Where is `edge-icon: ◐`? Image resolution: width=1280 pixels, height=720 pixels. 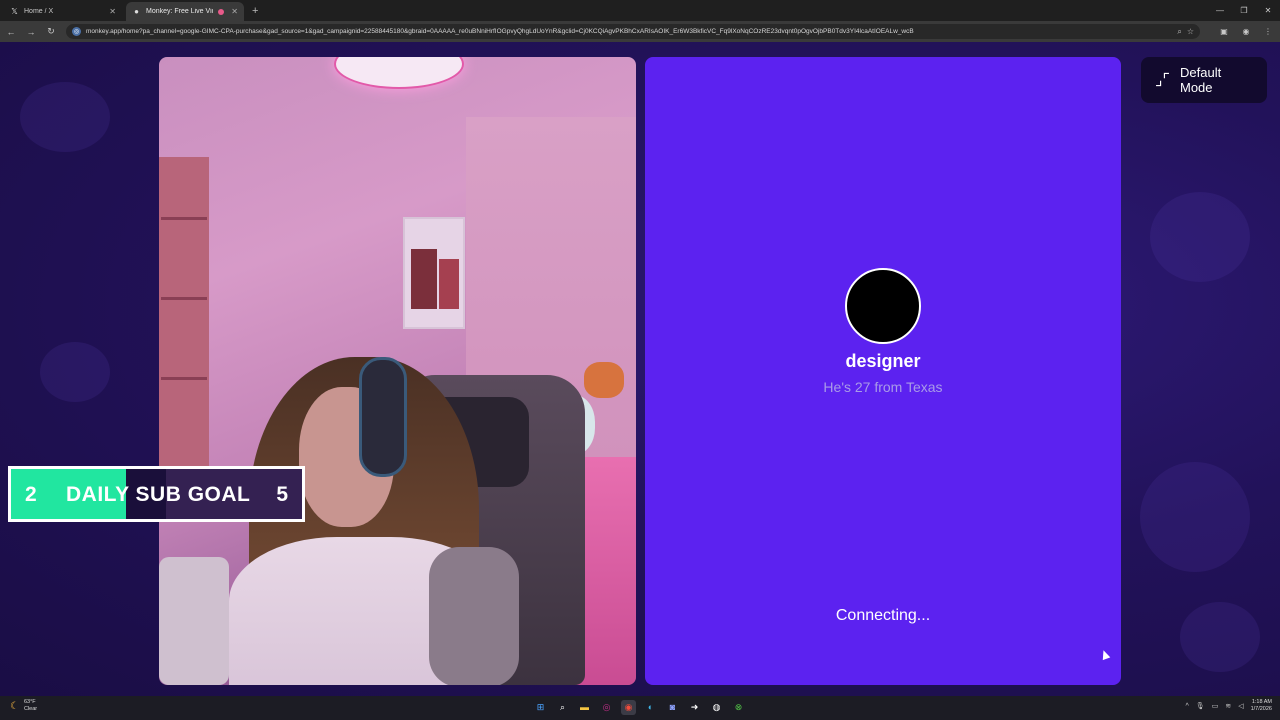
edge-icon: ◐ is located at coordinates (650, 707).